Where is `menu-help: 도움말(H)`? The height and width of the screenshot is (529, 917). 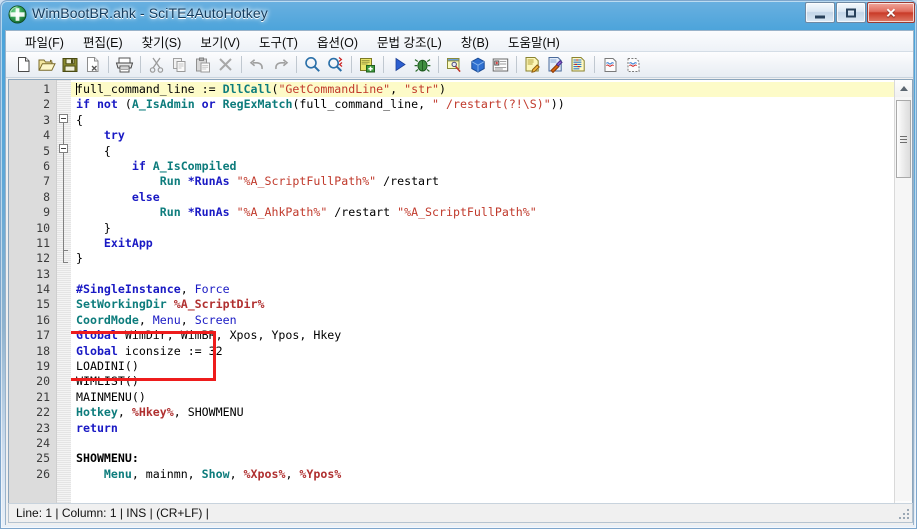
menu-help: 도움말(H) is located at coordinates (534, 41).